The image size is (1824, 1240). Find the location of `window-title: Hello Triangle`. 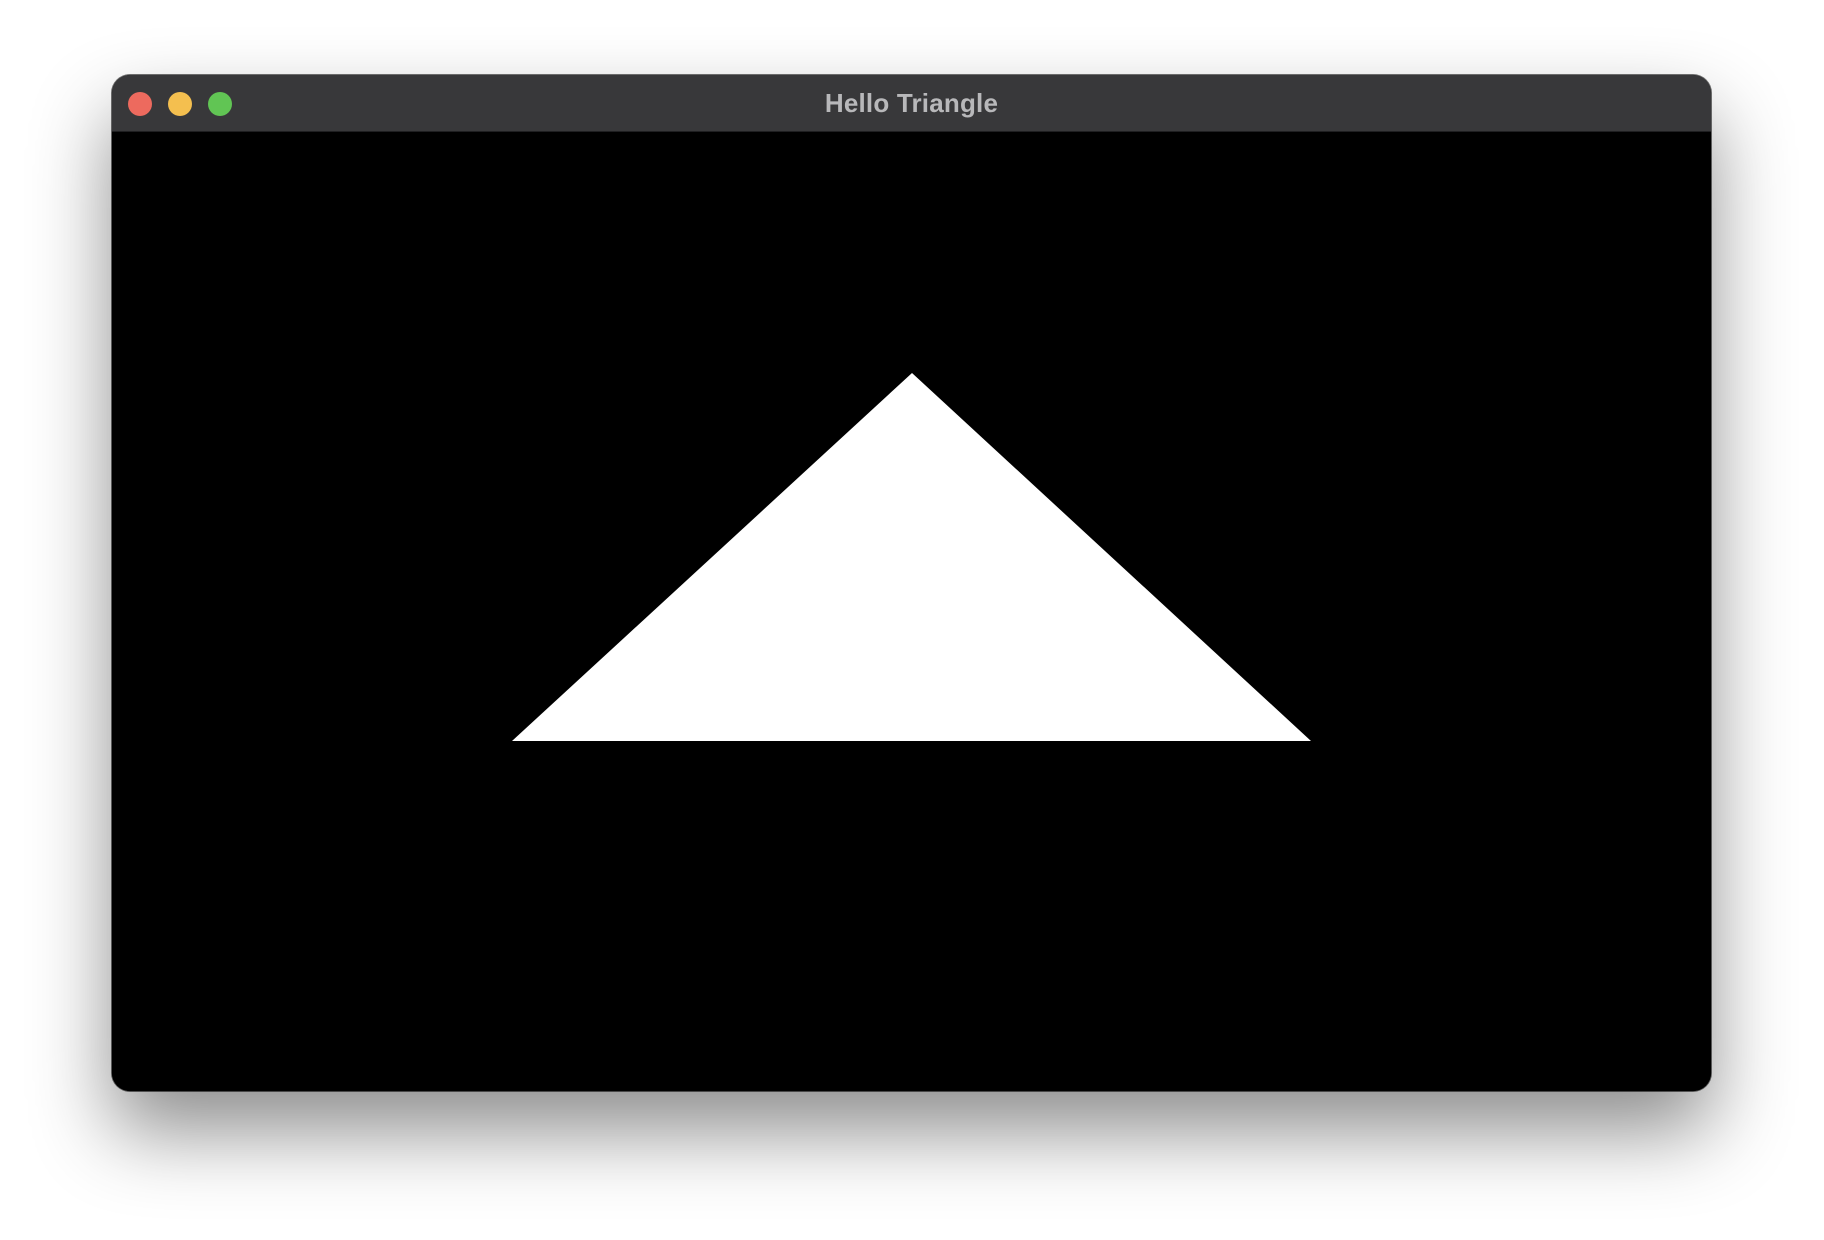

window-title: Hello Triangle is located at coordinates (911, 103).